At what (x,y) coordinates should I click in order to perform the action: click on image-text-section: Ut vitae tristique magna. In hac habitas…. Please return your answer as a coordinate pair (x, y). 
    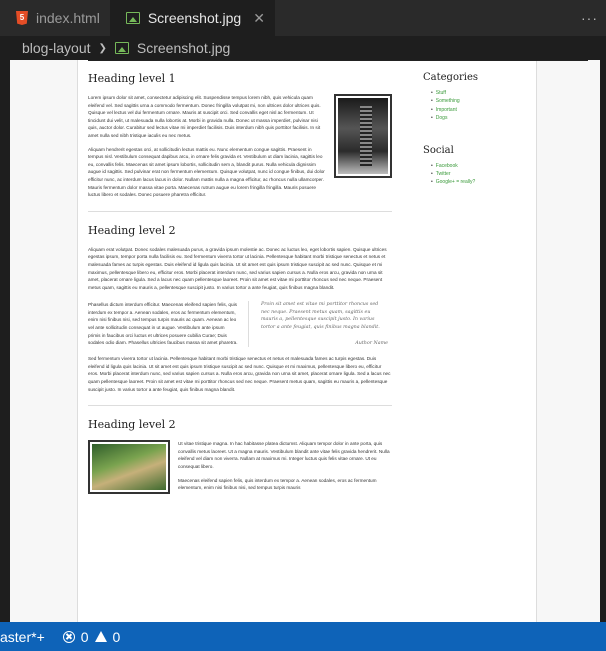
    Looking at the image, I should click on (240, 470).